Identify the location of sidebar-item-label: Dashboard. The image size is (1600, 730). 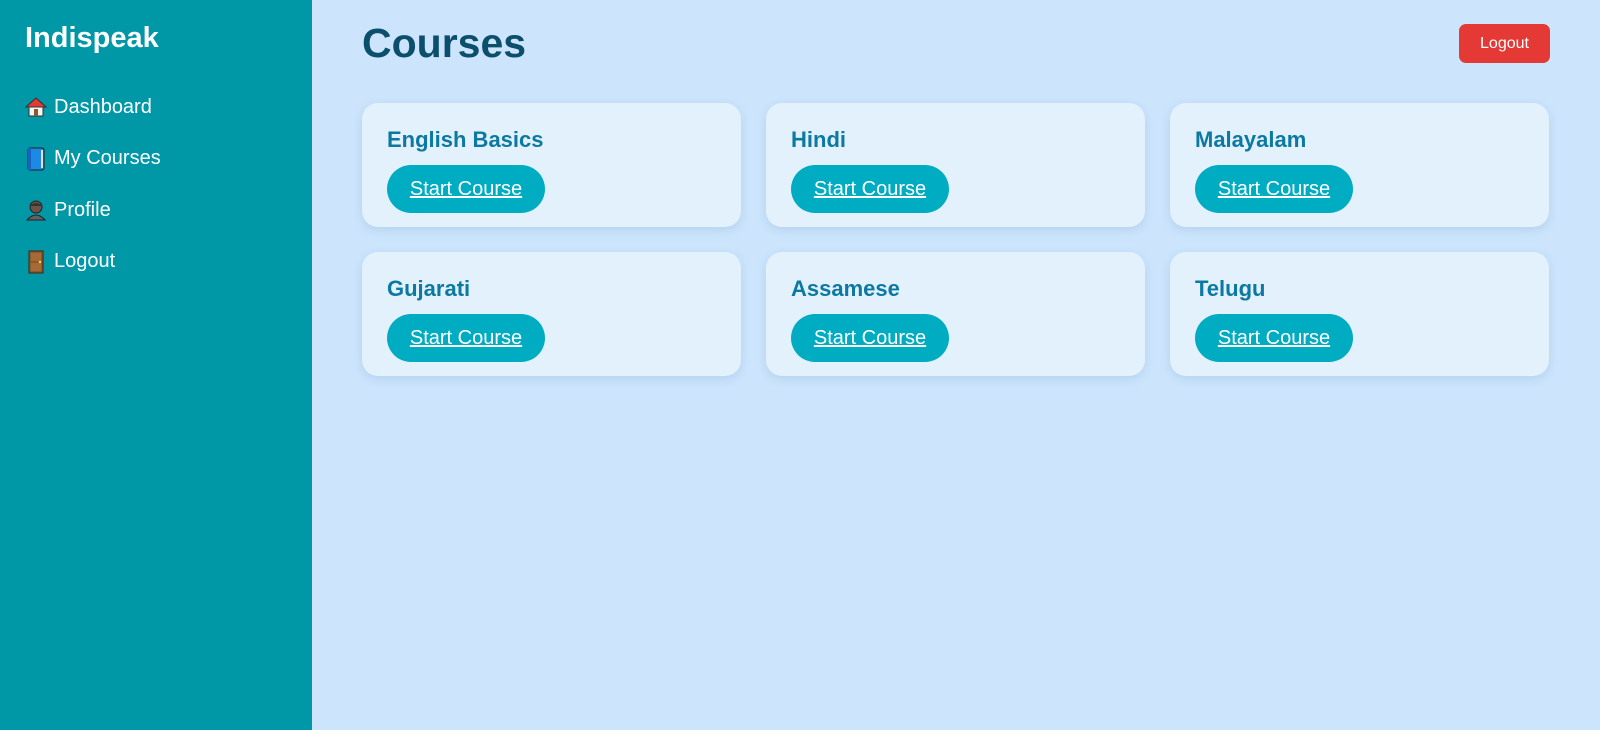
(103, 106).